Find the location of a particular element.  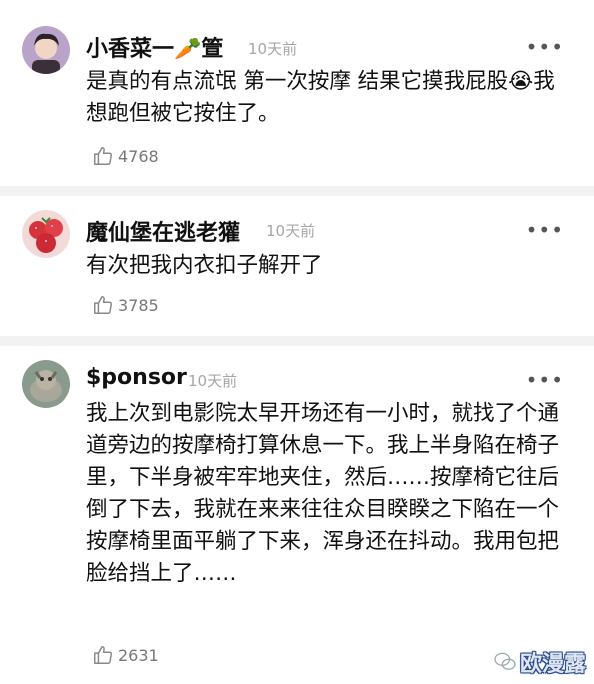

like-button: 3785 is located at coordinates (125, 305).